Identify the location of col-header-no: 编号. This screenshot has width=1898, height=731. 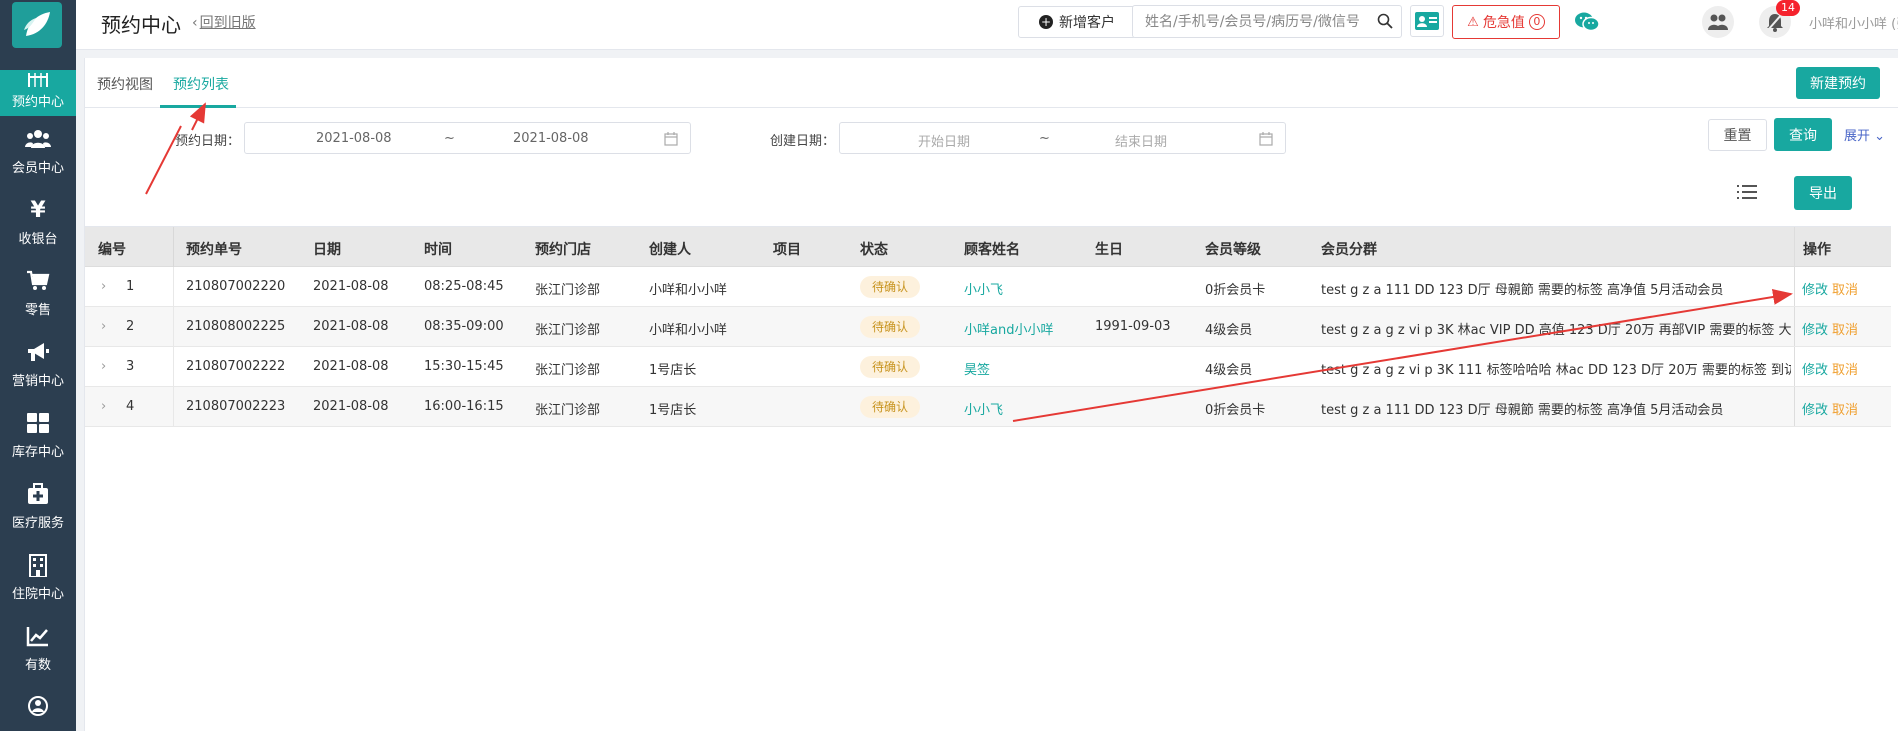
(112, 250).